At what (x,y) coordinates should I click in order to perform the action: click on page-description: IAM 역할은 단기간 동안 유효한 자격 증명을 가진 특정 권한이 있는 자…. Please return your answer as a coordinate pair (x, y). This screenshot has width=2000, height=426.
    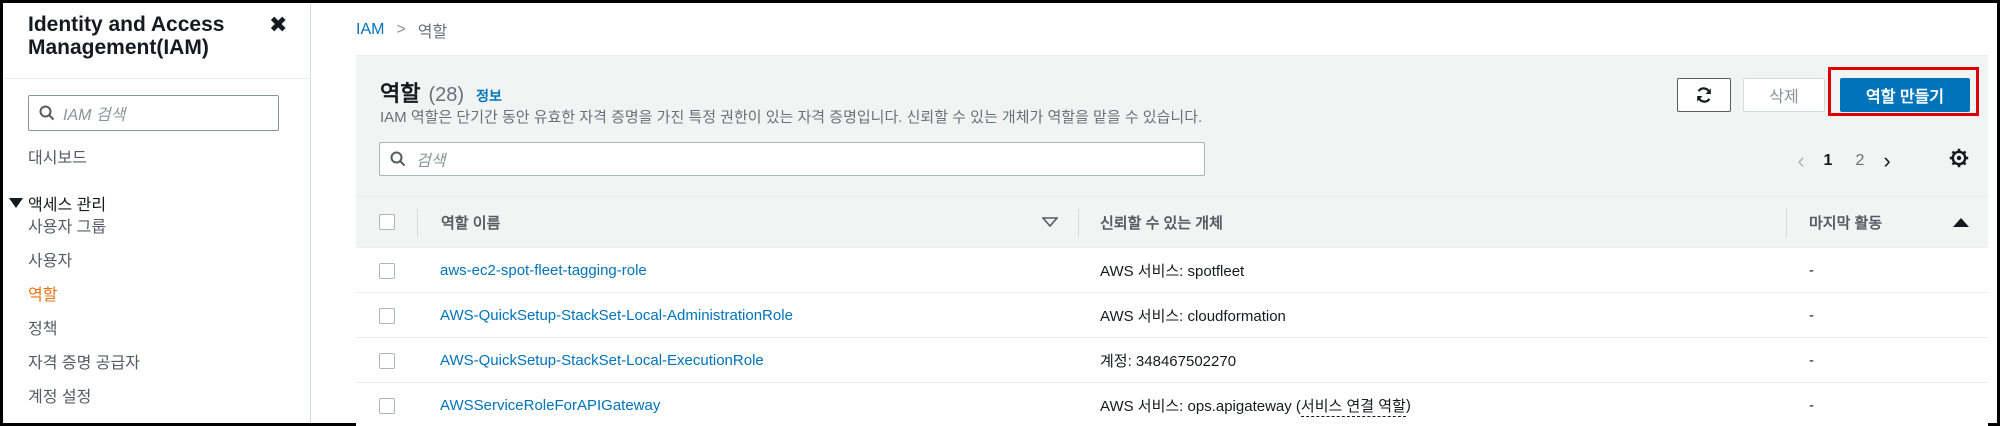
    Looking at the image, I should click on (791, 117).